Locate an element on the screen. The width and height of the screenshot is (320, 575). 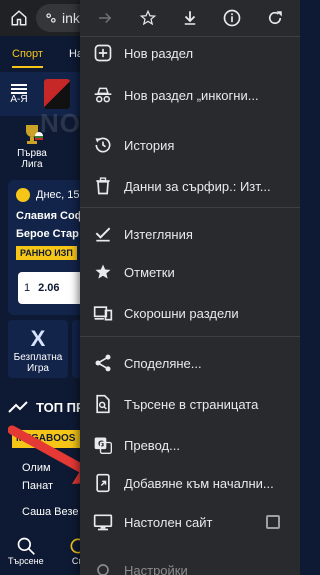
percent-icon is located at coordinates (23, 195).